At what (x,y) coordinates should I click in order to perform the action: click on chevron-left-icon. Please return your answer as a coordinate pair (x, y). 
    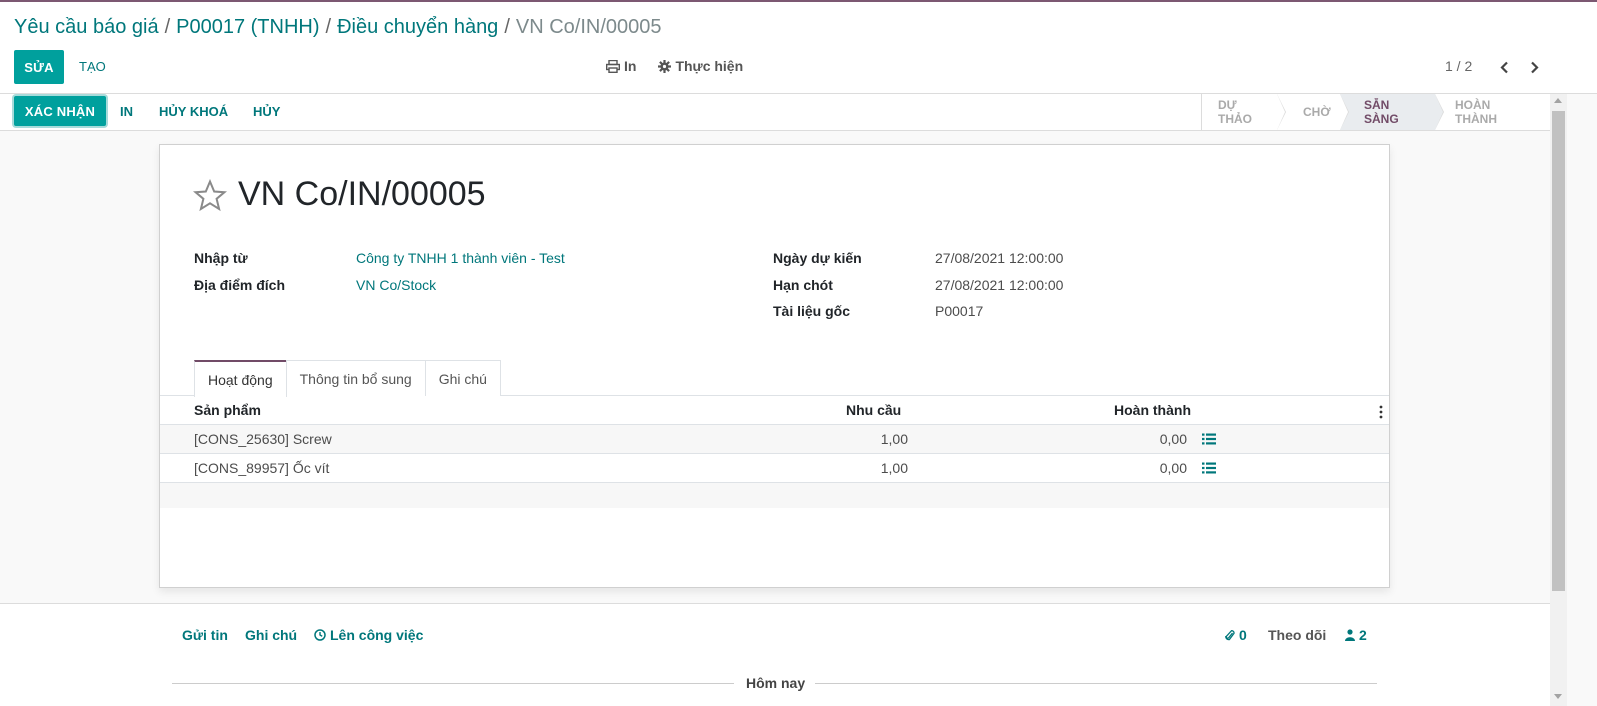
    Looking at the image, I should click on (1503, 67).